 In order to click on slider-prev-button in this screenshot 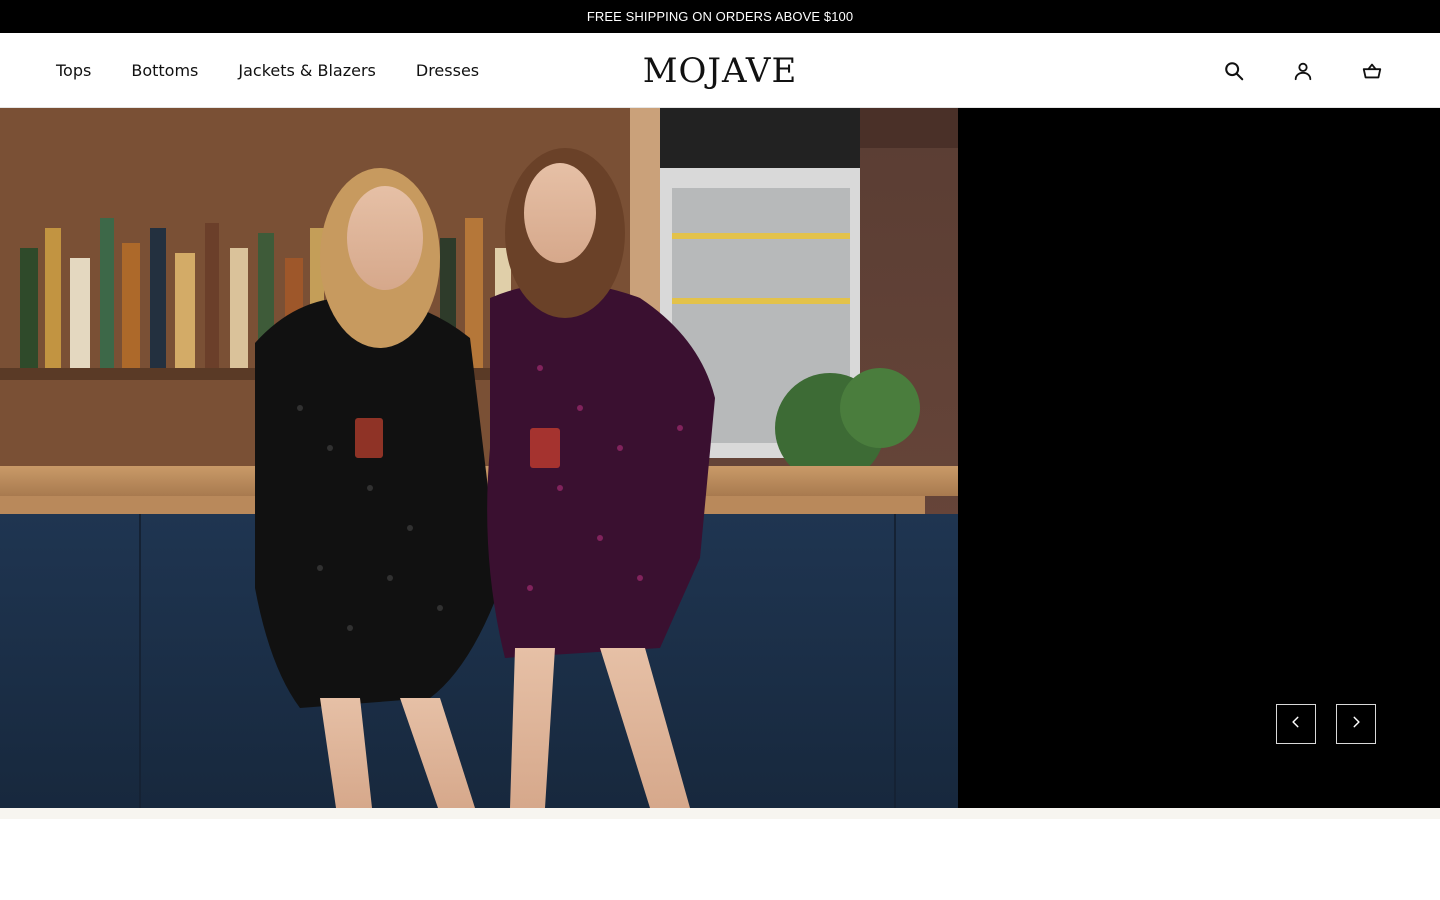, I will do `click(1296, 724)`.